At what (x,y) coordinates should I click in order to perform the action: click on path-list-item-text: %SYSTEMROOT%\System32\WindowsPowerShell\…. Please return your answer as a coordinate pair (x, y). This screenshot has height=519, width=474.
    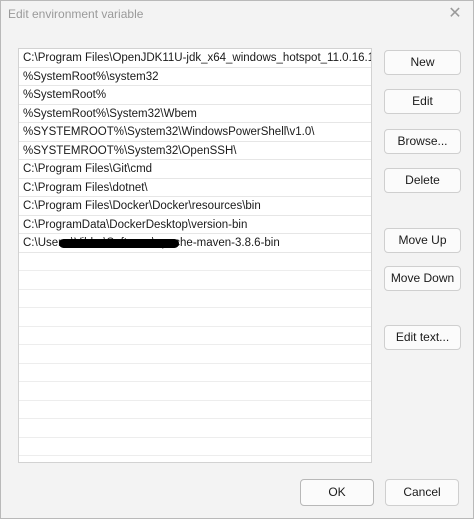
    Looking at the image, I should click on (169, 132).